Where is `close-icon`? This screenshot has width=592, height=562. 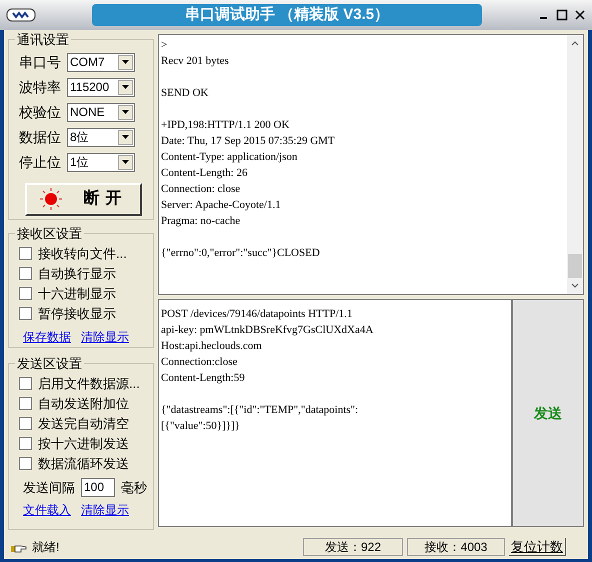
close-icon is located at coordinates (580, 15).